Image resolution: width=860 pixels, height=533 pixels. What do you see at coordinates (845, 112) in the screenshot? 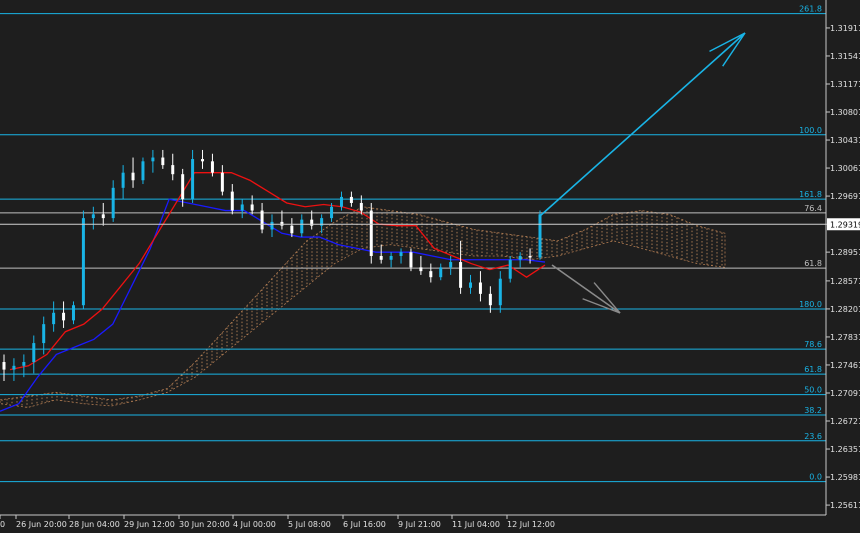
I see `y-tick-label: 1.30801` at bounding box center [845, 112].